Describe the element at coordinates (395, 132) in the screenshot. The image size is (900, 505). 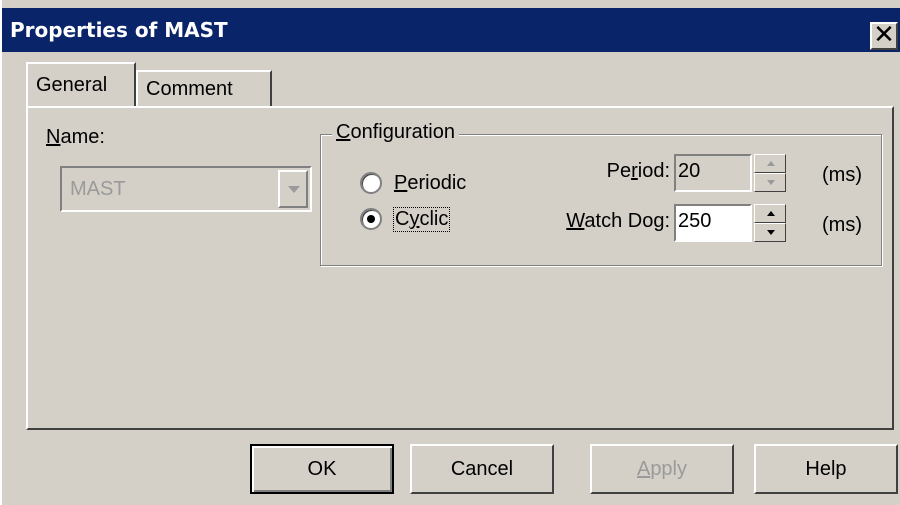
I see `configuration-group-label: Configuration` at that location.